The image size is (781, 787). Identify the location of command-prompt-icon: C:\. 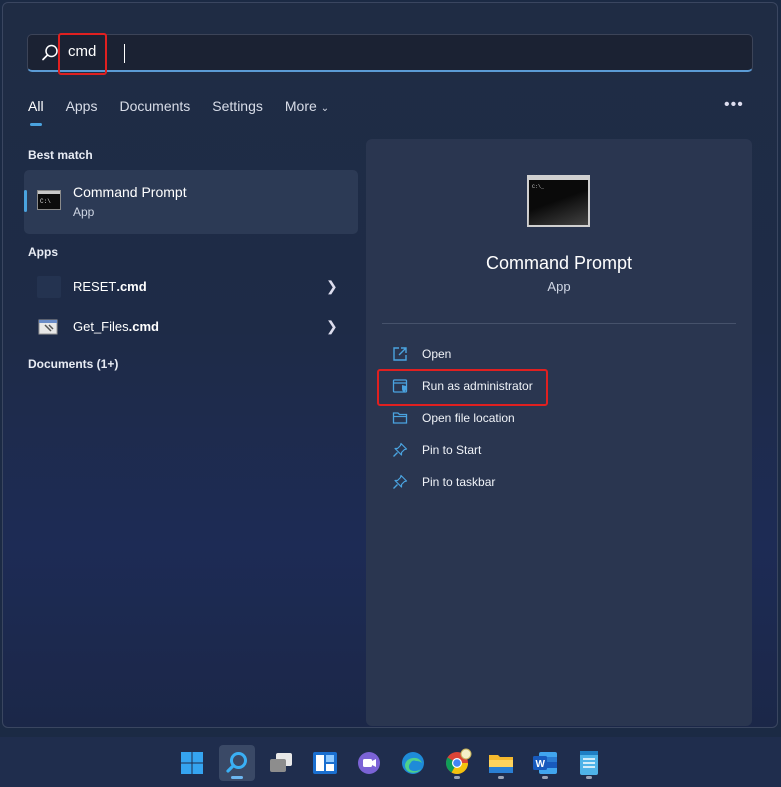
(49, 200).